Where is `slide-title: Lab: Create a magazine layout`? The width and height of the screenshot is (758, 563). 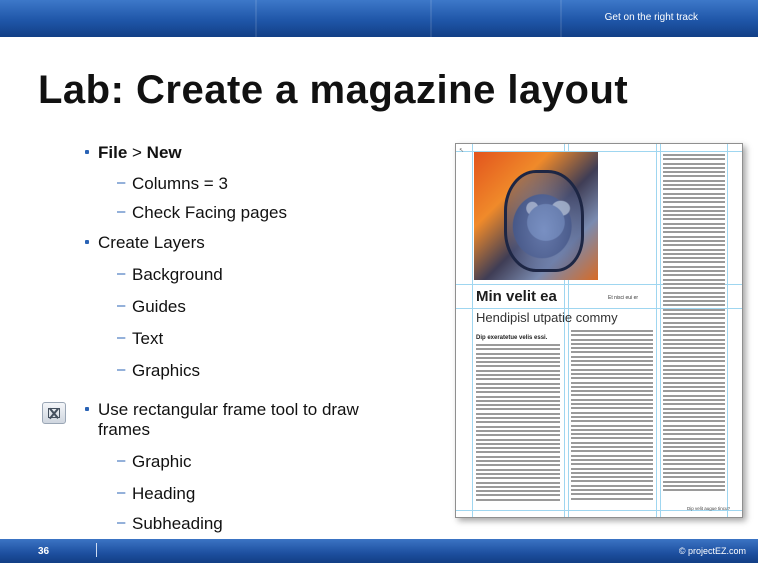 slide-title: Lab: Create a magazine layout is located at coordinates (333, 90).